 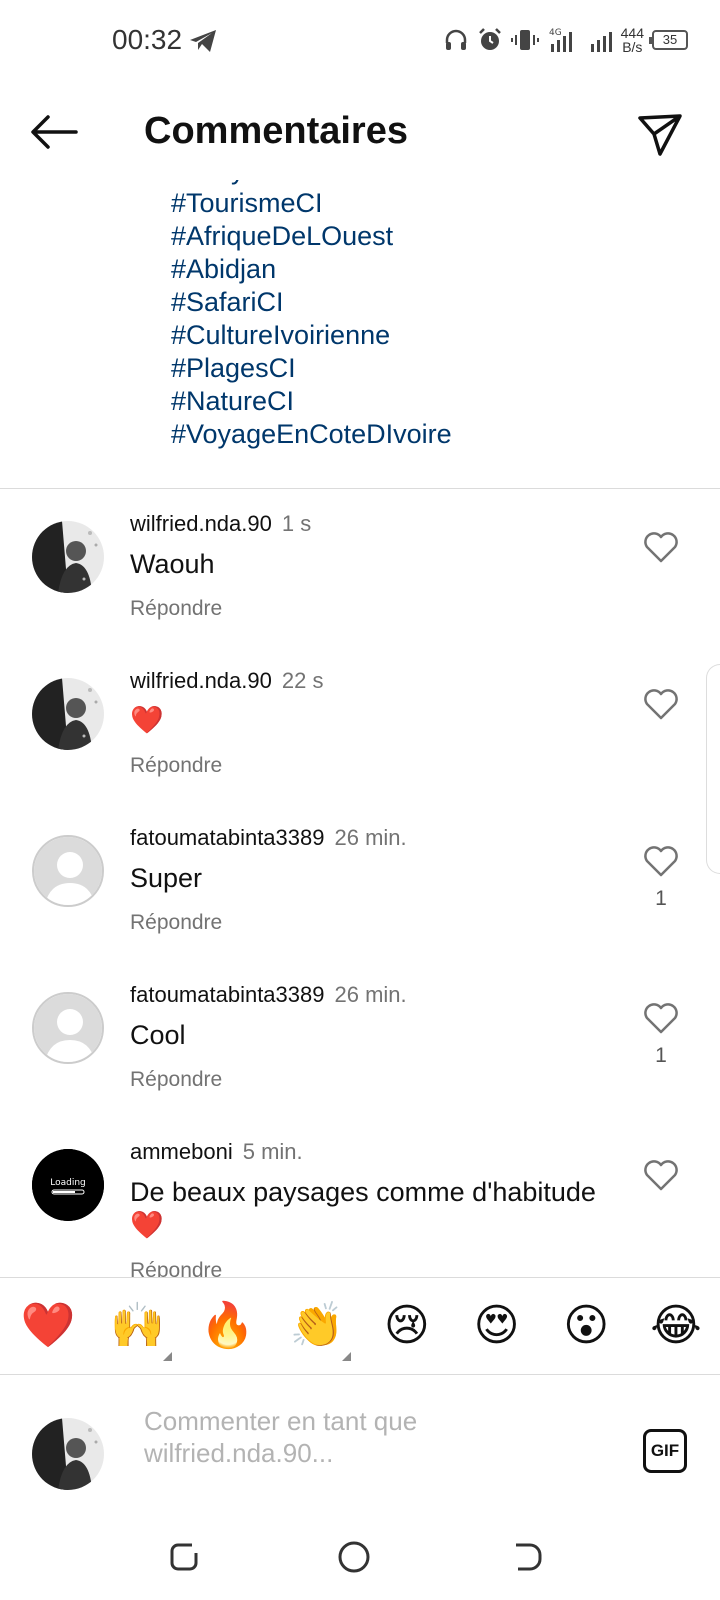 I want to click on signal-icon, so click(x=601, y=42).